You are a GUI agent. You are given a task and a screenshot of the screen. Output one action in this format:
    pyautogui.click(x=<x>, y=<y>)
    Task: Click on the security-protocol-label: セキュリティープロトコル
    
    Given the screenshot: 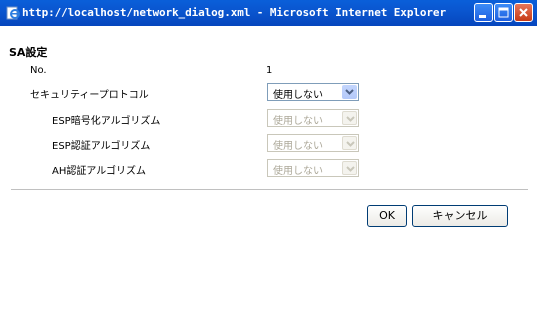 What is the action you would take?
    pyautogui.click(x=89, y=95)
    